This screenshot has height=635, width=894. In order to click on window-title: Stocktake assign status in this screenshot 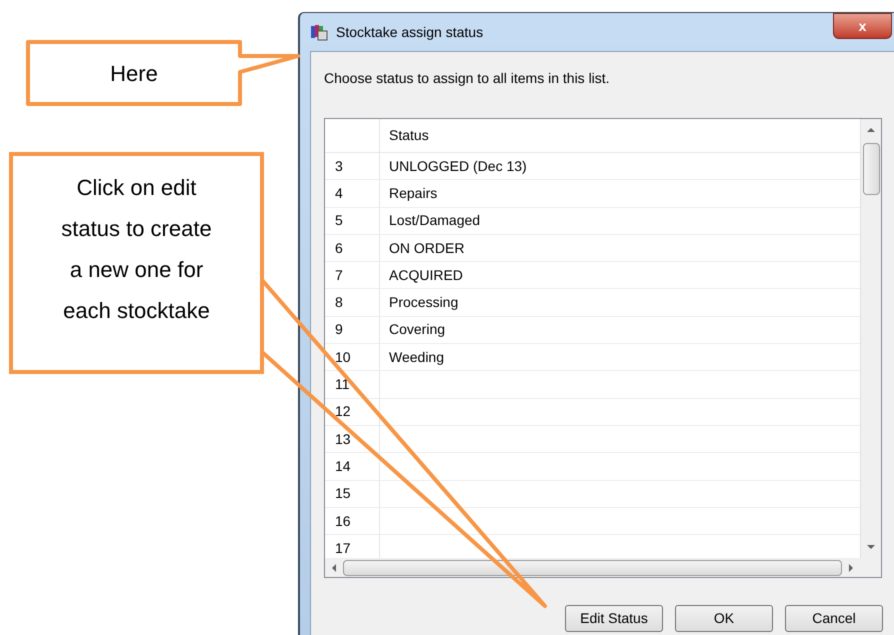, I will do `click(410, 32)`.